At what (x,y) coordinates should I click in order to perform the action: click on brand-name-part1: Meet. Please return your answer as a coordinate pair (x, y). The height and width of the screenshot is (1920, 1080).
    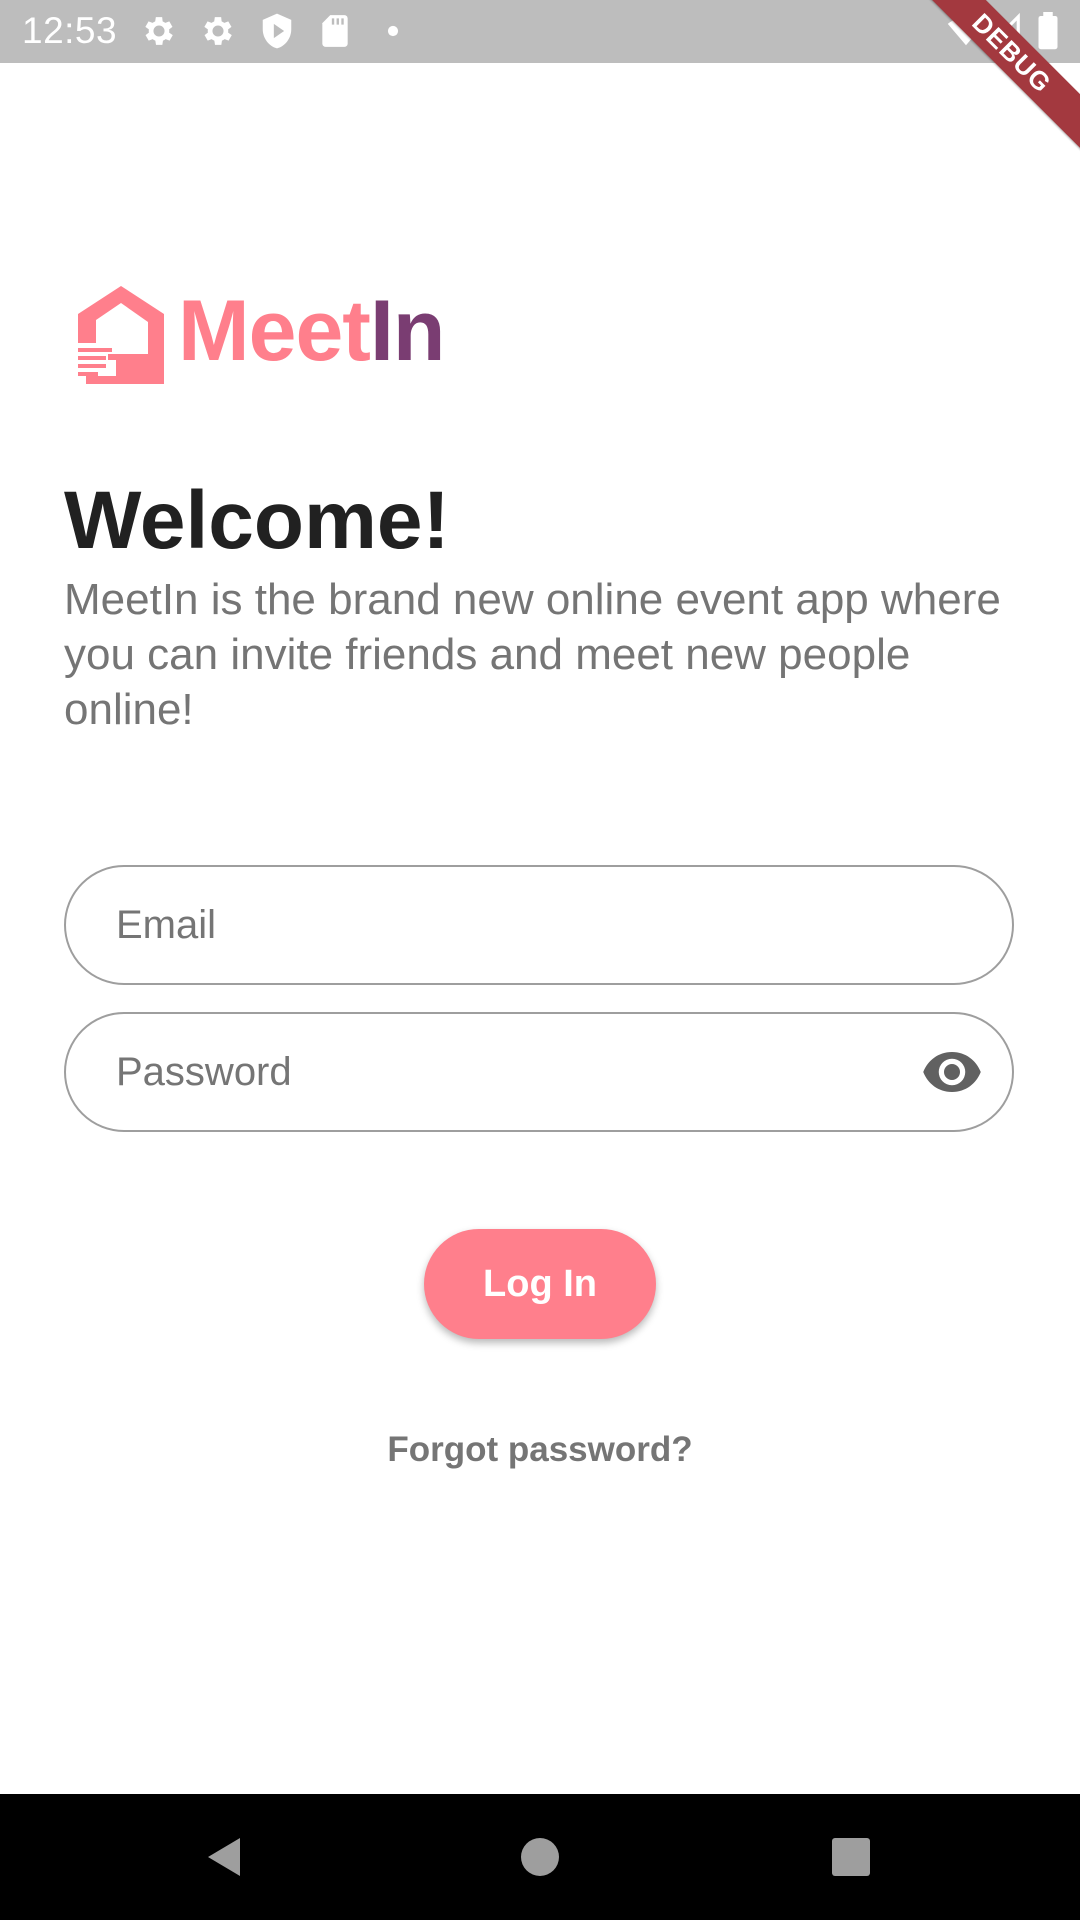
    Looking at the image, I should click on (274, 331).